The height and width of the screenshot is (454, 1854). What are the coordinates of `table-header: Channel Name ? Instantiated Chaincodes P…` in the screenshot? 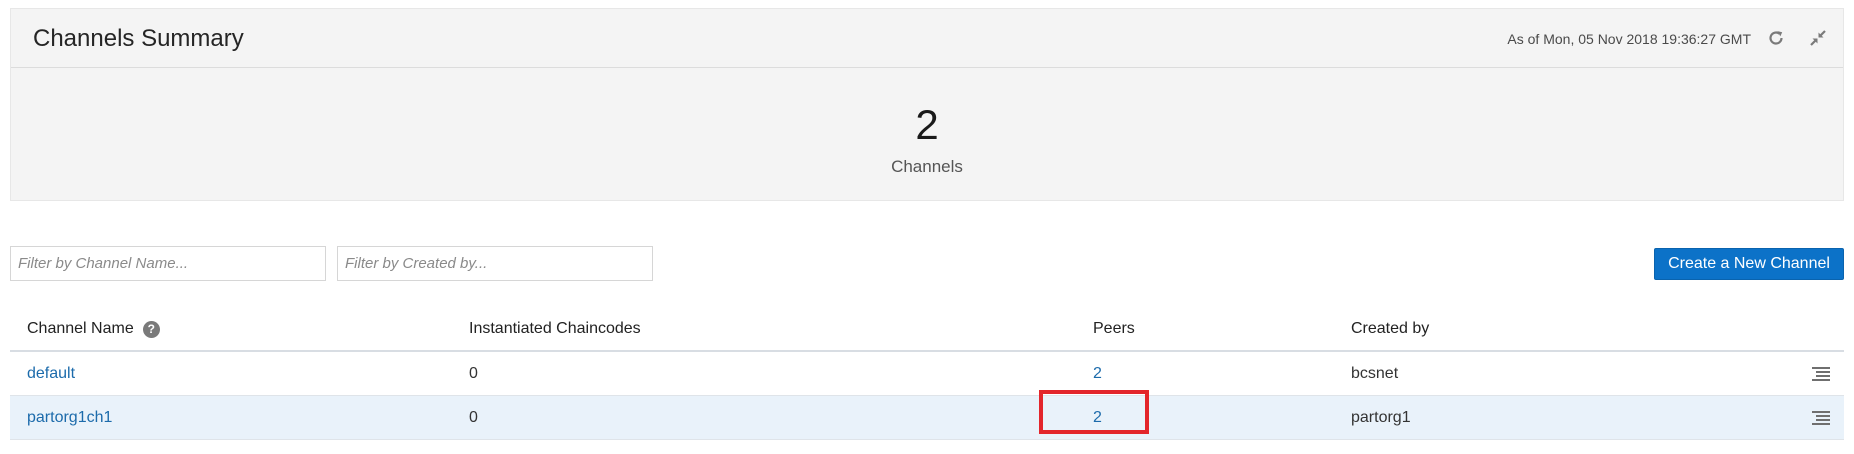 It's located at (927, 330).